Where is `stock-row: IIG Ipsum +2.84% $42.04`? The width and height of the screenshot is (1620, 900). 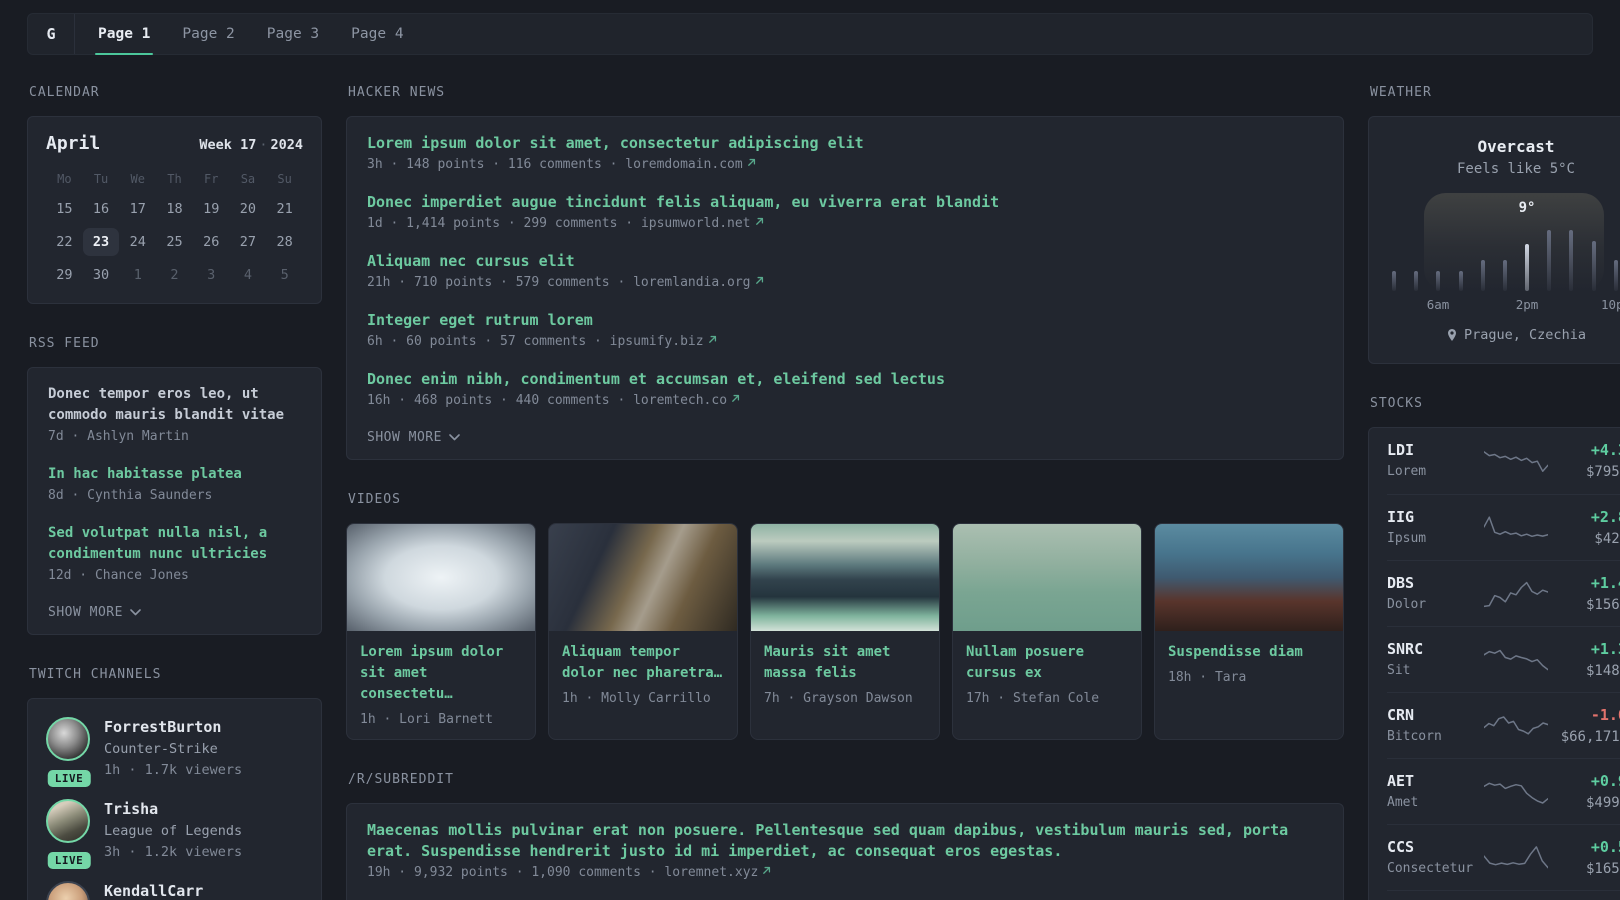 stock-row: IIG Ipsum +2.84% $42.04 is located at coordinates (1503, 527).